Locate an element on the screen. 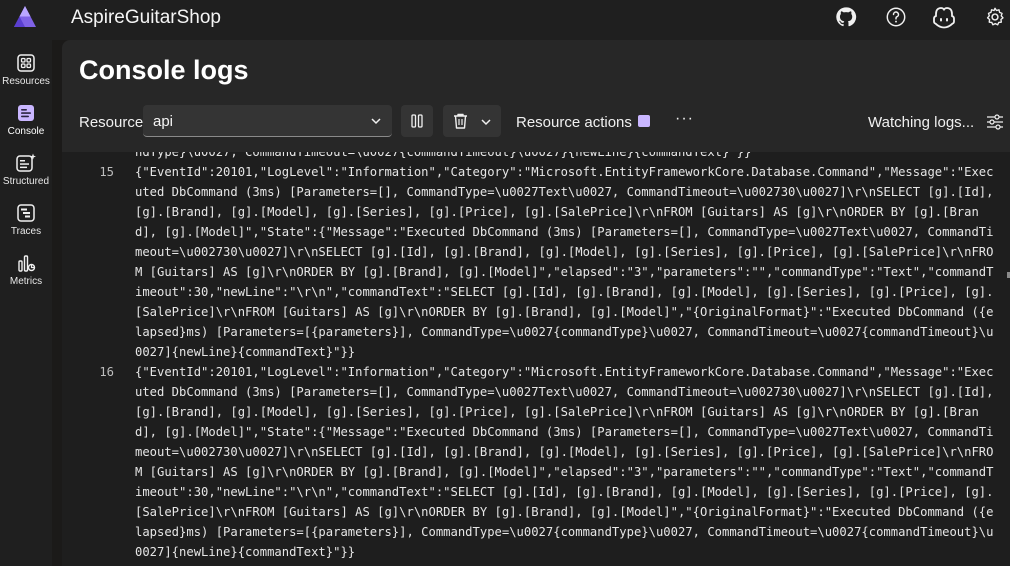  line-number: 15 is located at coordinates (106, 172).